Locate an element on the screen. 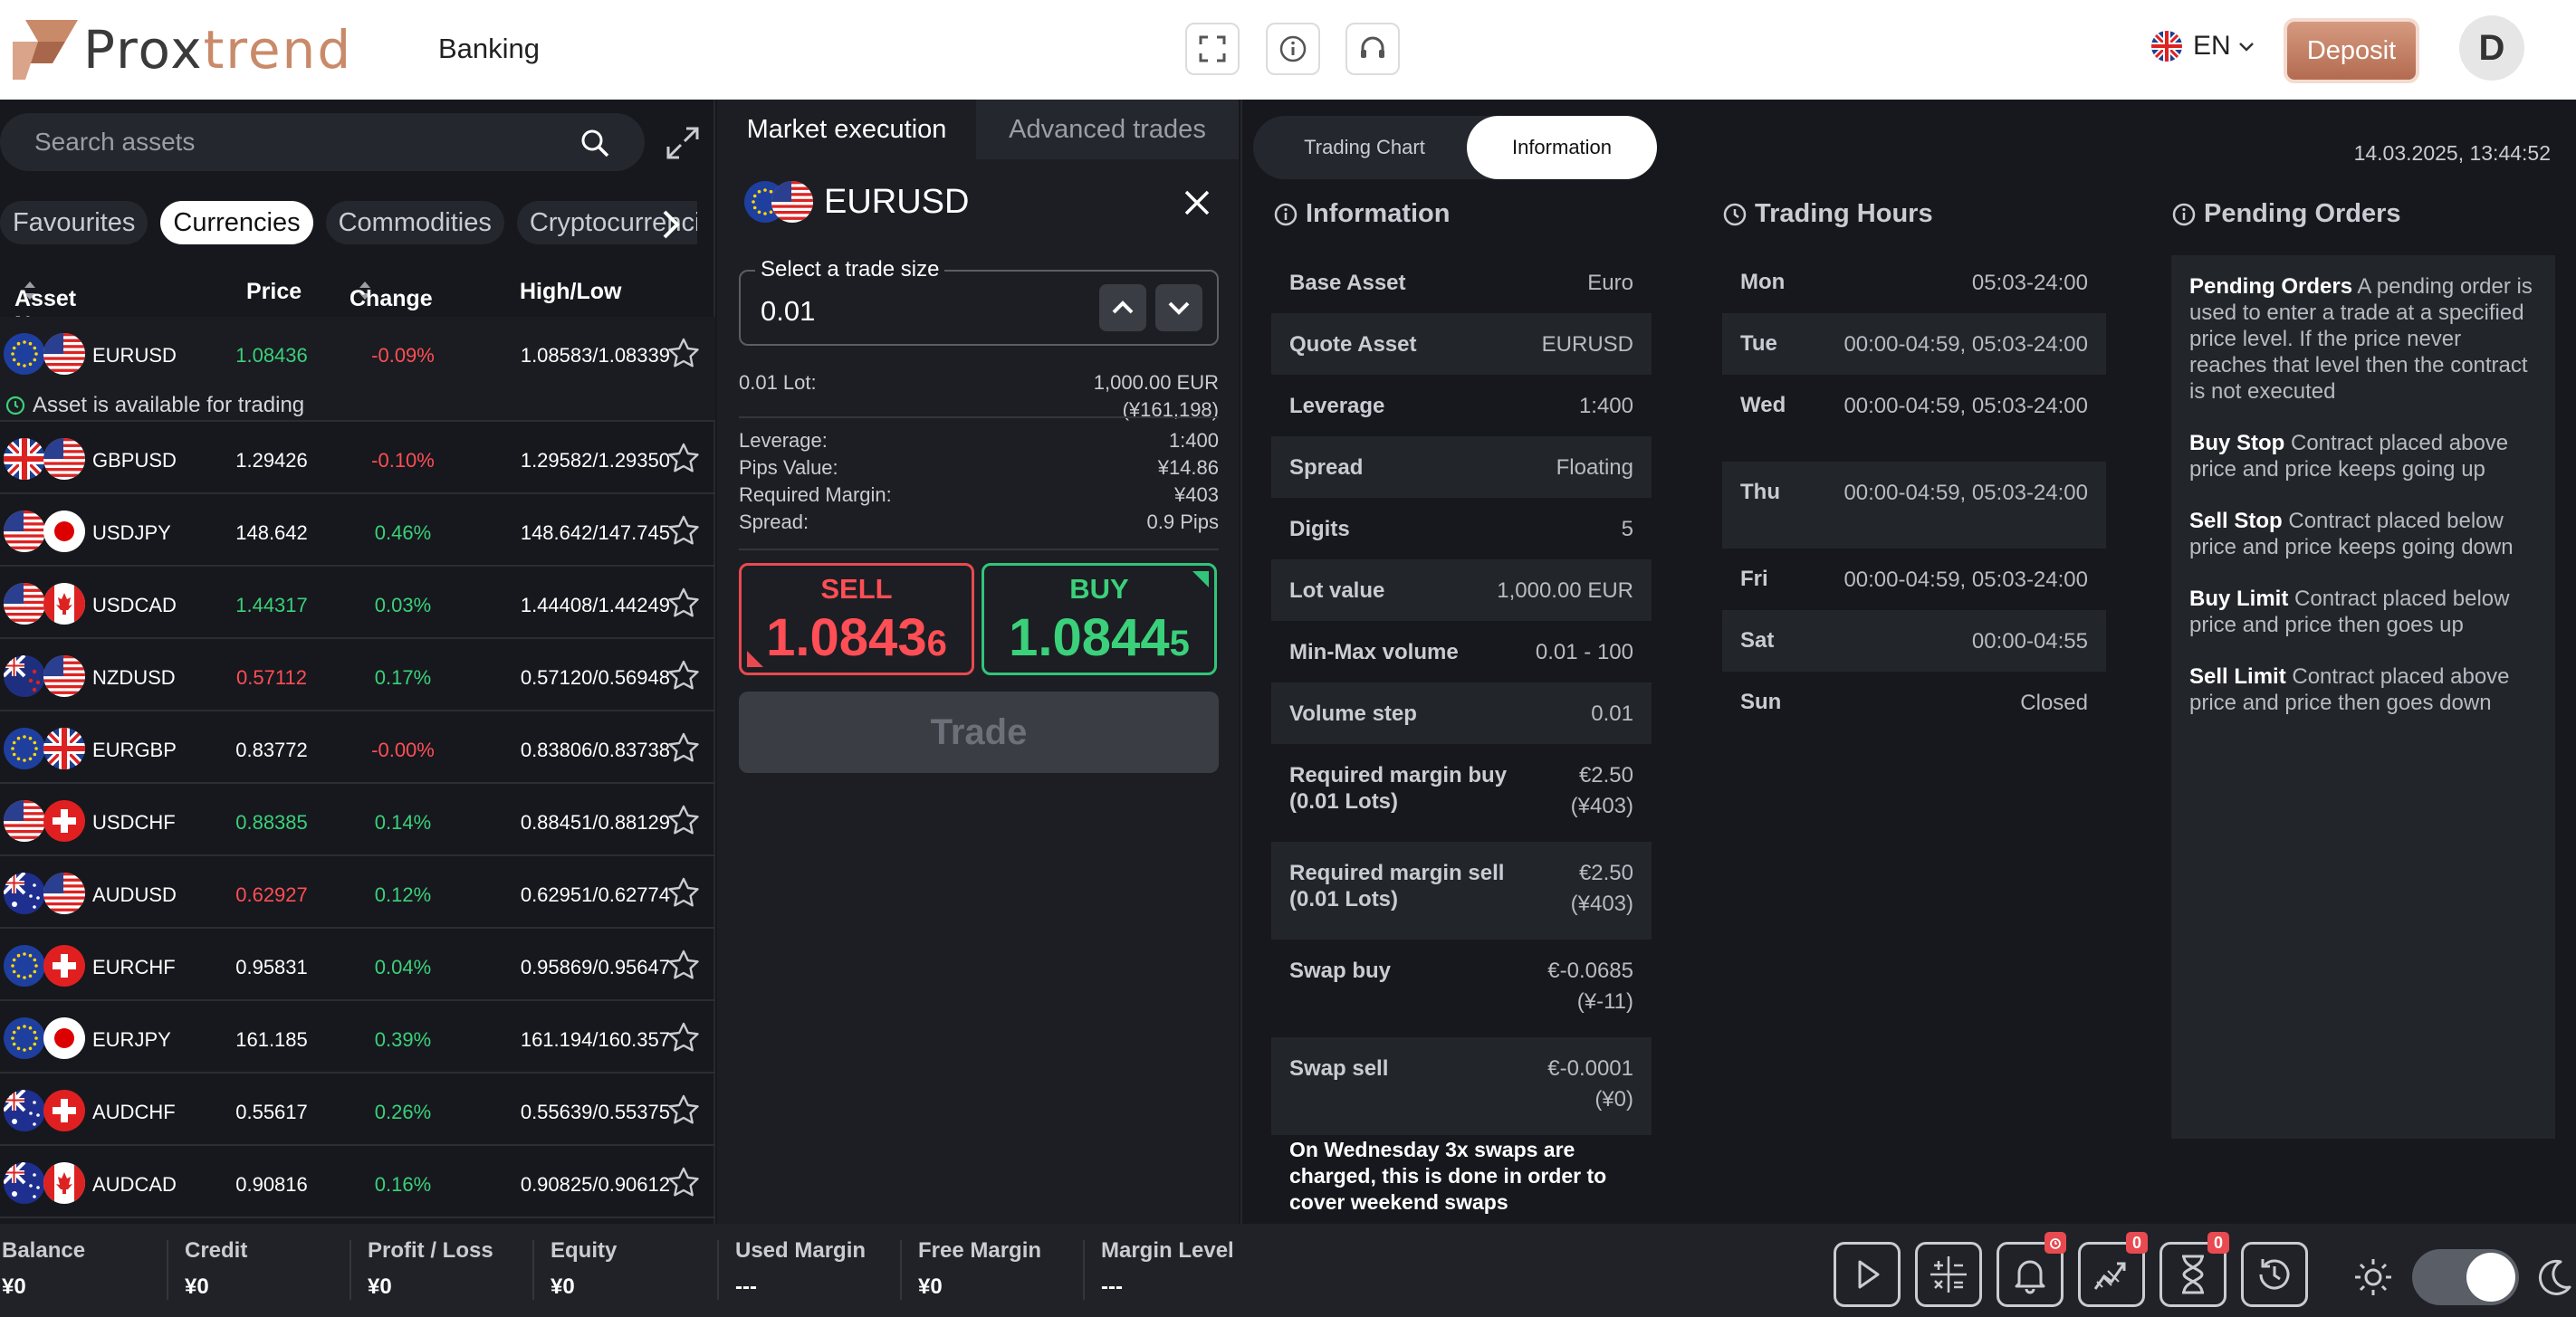  asset-row-usdchf: USDCHF 0.88385 0.14% 0.88451/0.88129 is located at coordinates (357, 820).